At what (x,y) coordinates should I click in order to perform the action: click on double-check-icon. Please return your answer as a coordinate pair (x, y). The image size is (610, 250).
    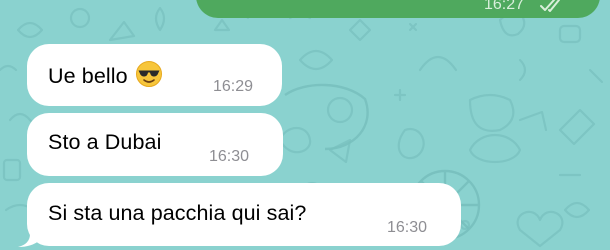
    Looking at the image, I should click on (550, 6).